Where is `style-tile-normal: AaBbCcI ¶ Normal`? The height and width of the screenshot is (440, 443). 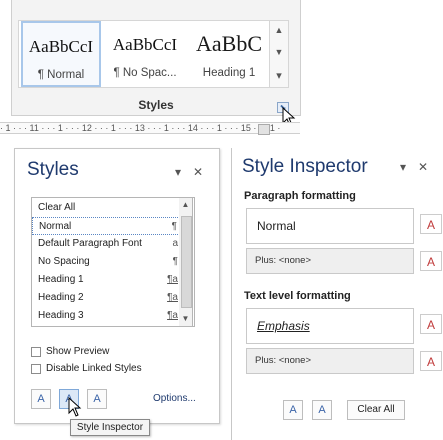
style-tile-normal: AaBbCcI ¶ Normal is located at coordinates (61, 54).